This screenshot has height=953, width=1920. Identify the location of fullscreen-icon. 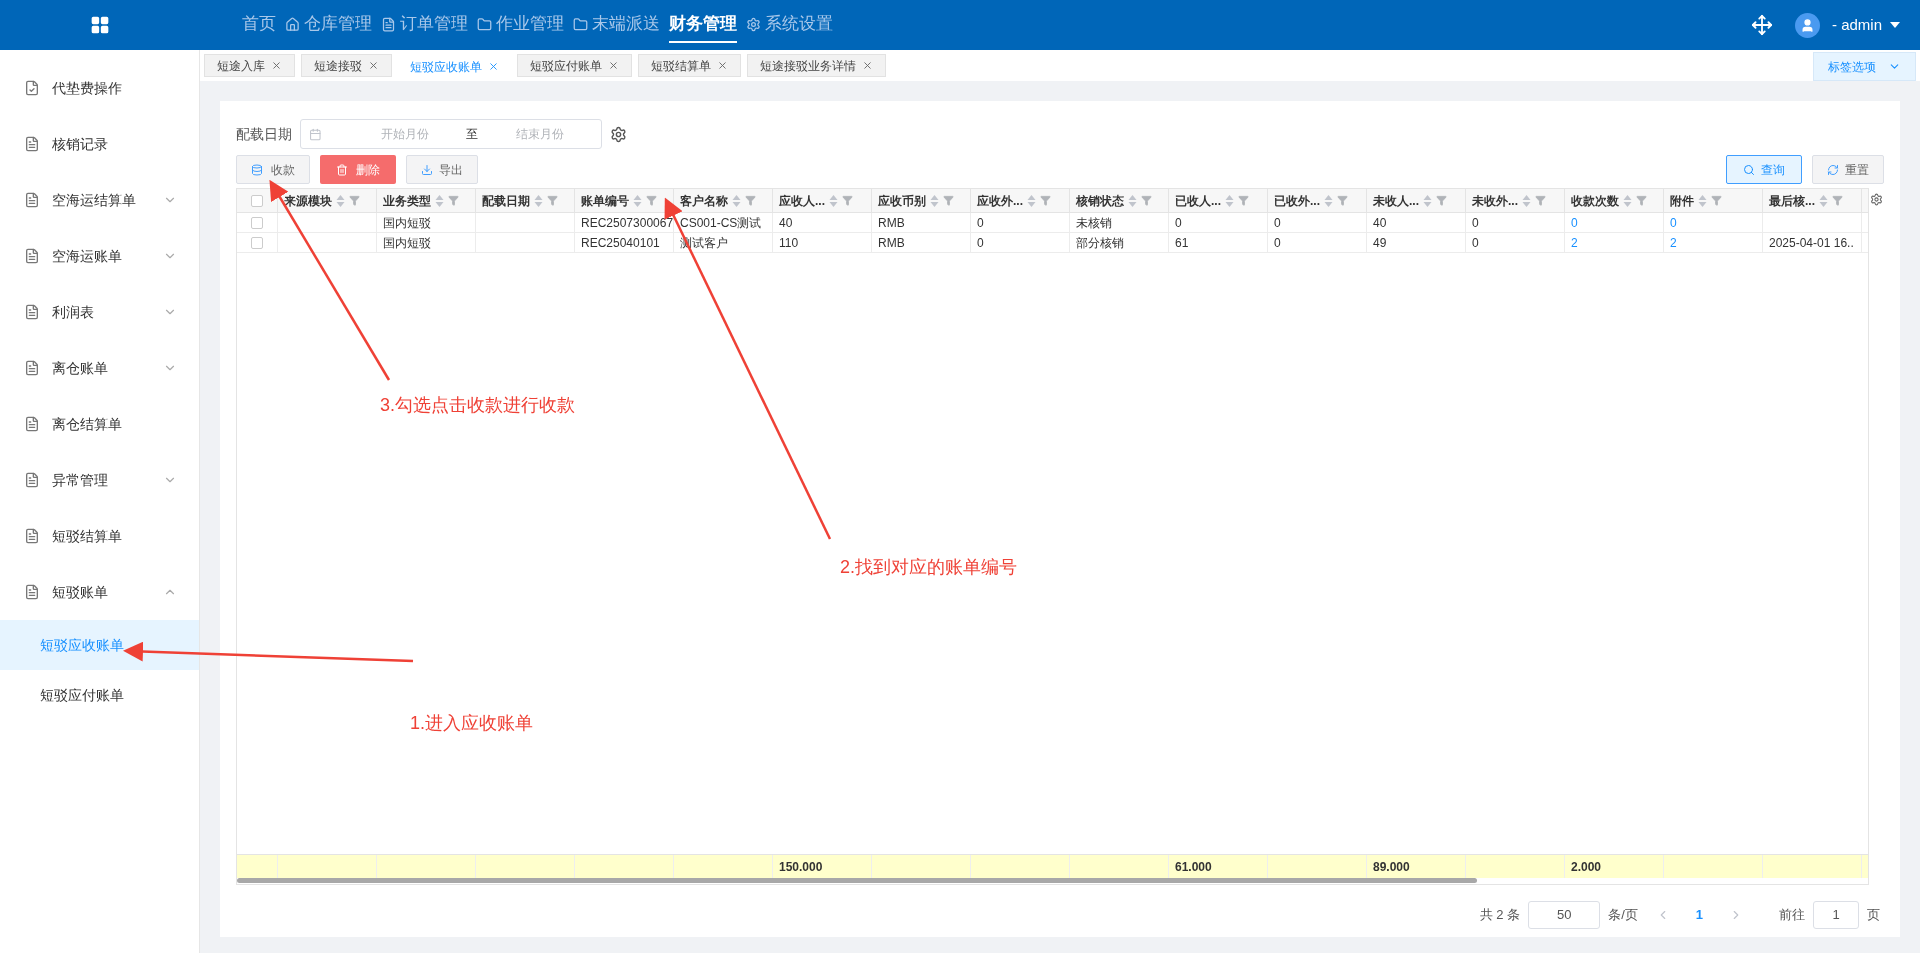
(1761, 25).